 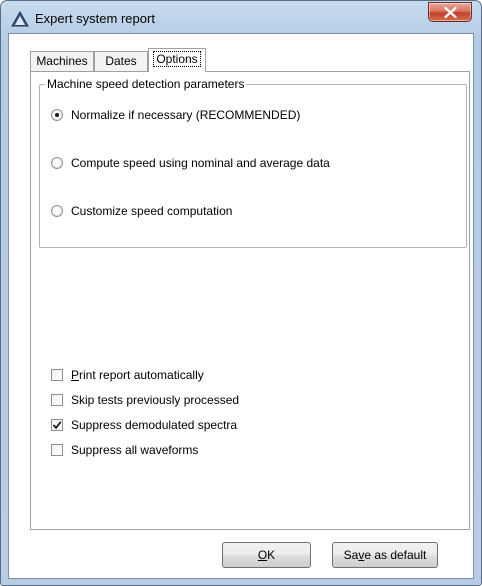 I want to click on ok-mnemonic: O, so click(x=262, y=555).